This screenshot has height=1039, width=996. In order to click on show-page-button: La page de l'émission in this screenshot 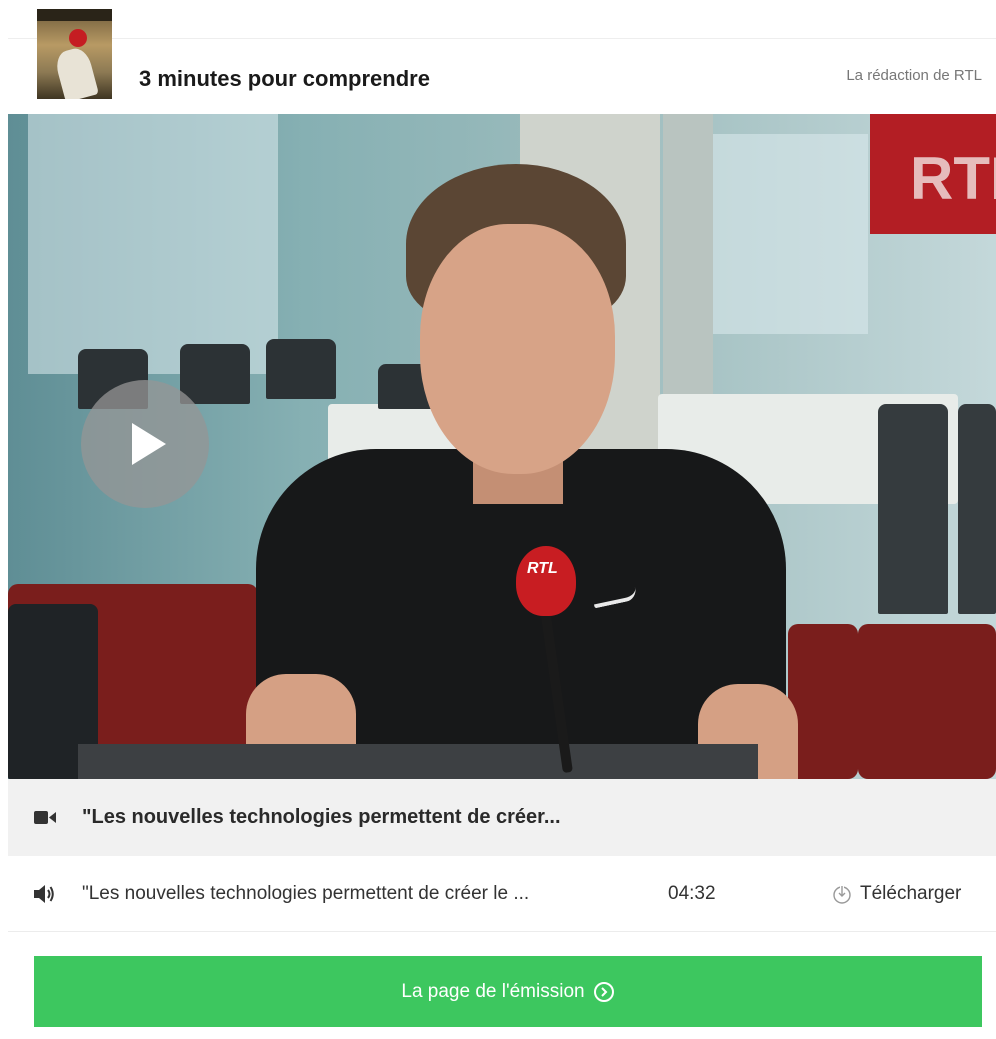, I will do `click(508, 991)`.